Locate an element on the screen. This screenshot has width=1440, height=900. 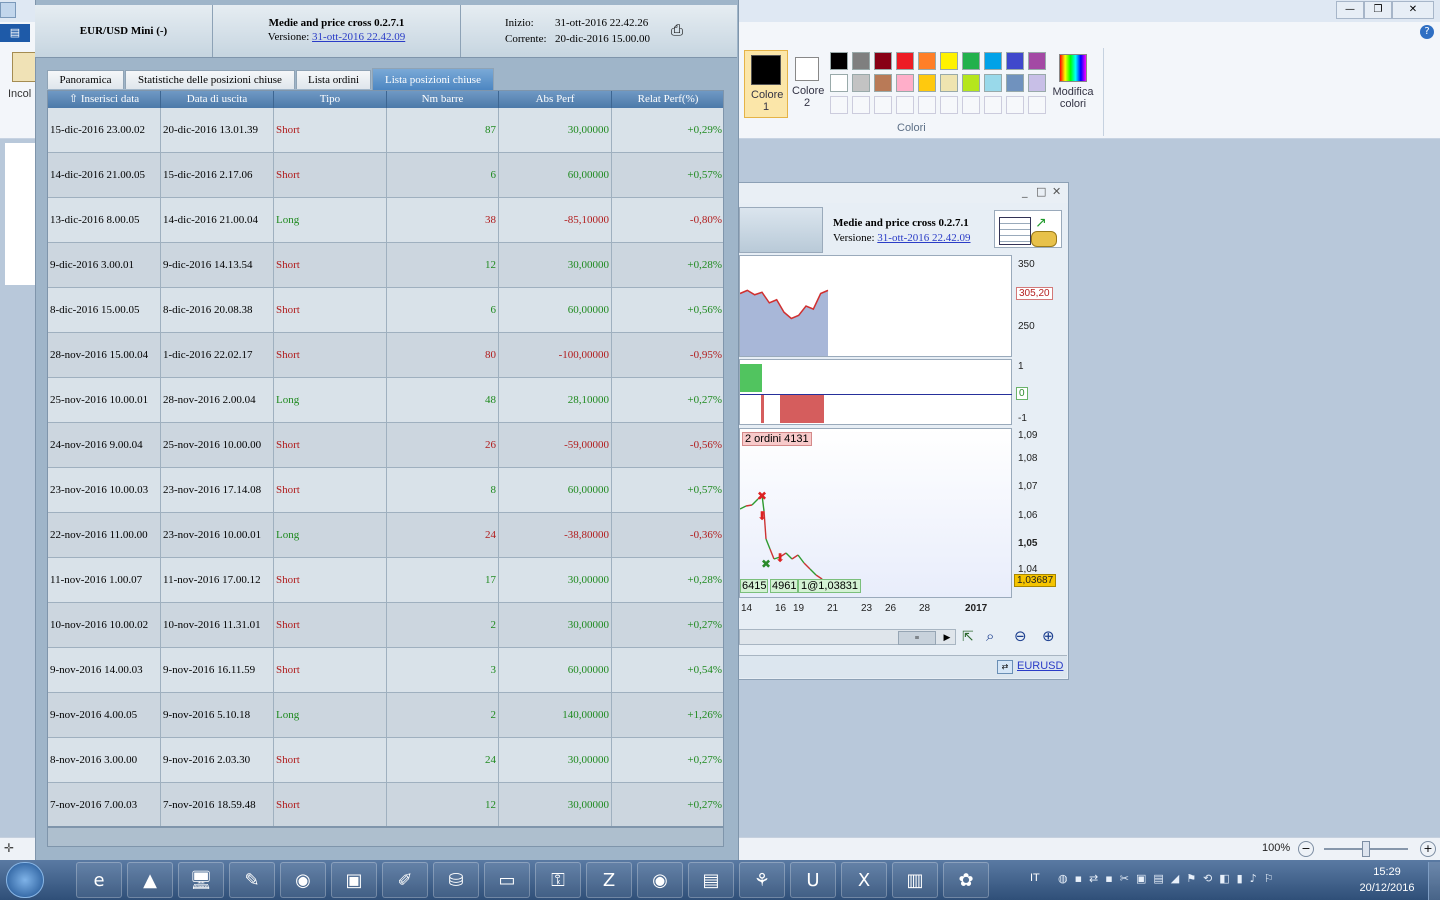
printer-icon: ⎙ is located at coordinates (677, 30).